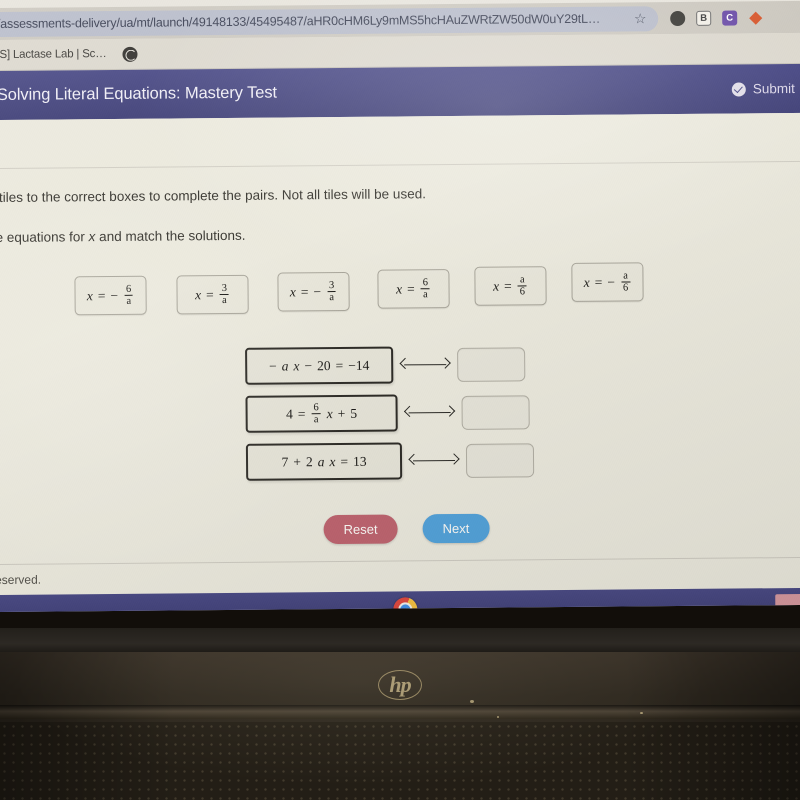  Describe the element at coordinates (716, 17) in the screenshot. I see `extension-tray: B C ◆` at that location.